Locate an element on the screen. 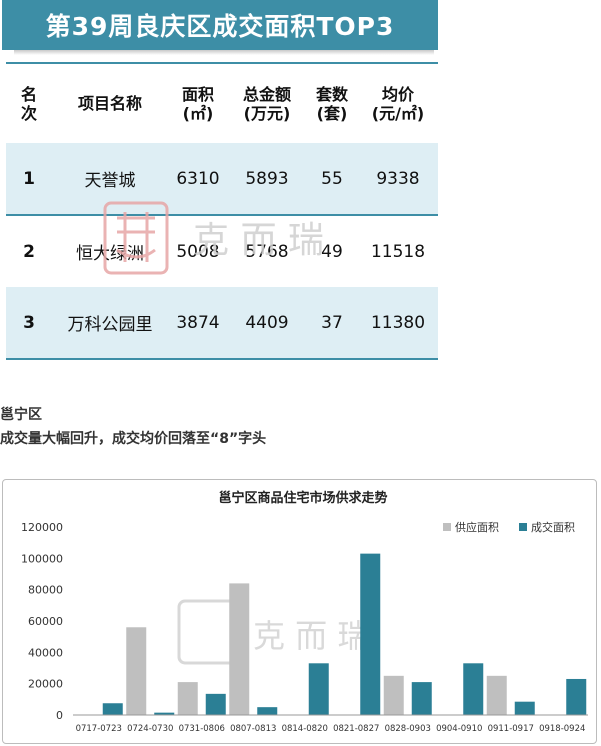 This screenshot has height=746, width=601. header-amount: 总金额 (万元) is located at coordinates (266, 103).